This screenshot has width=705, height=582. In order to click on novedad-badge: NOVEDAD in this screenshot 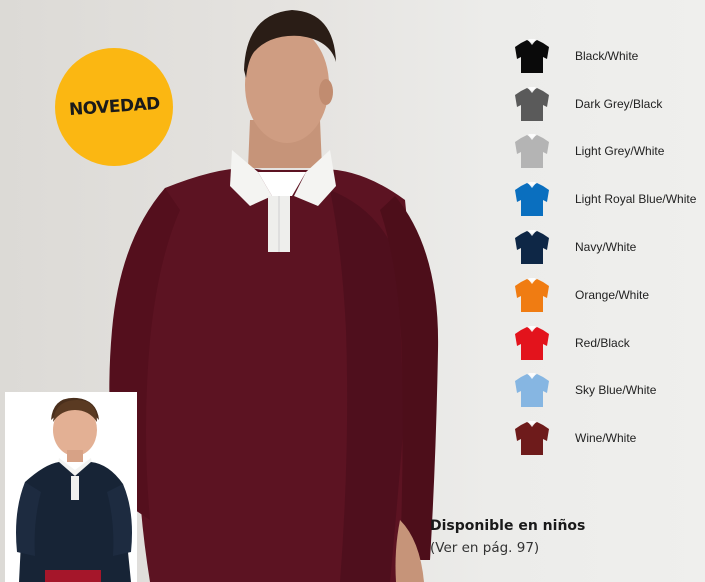, I will do `click(114, 107)`.